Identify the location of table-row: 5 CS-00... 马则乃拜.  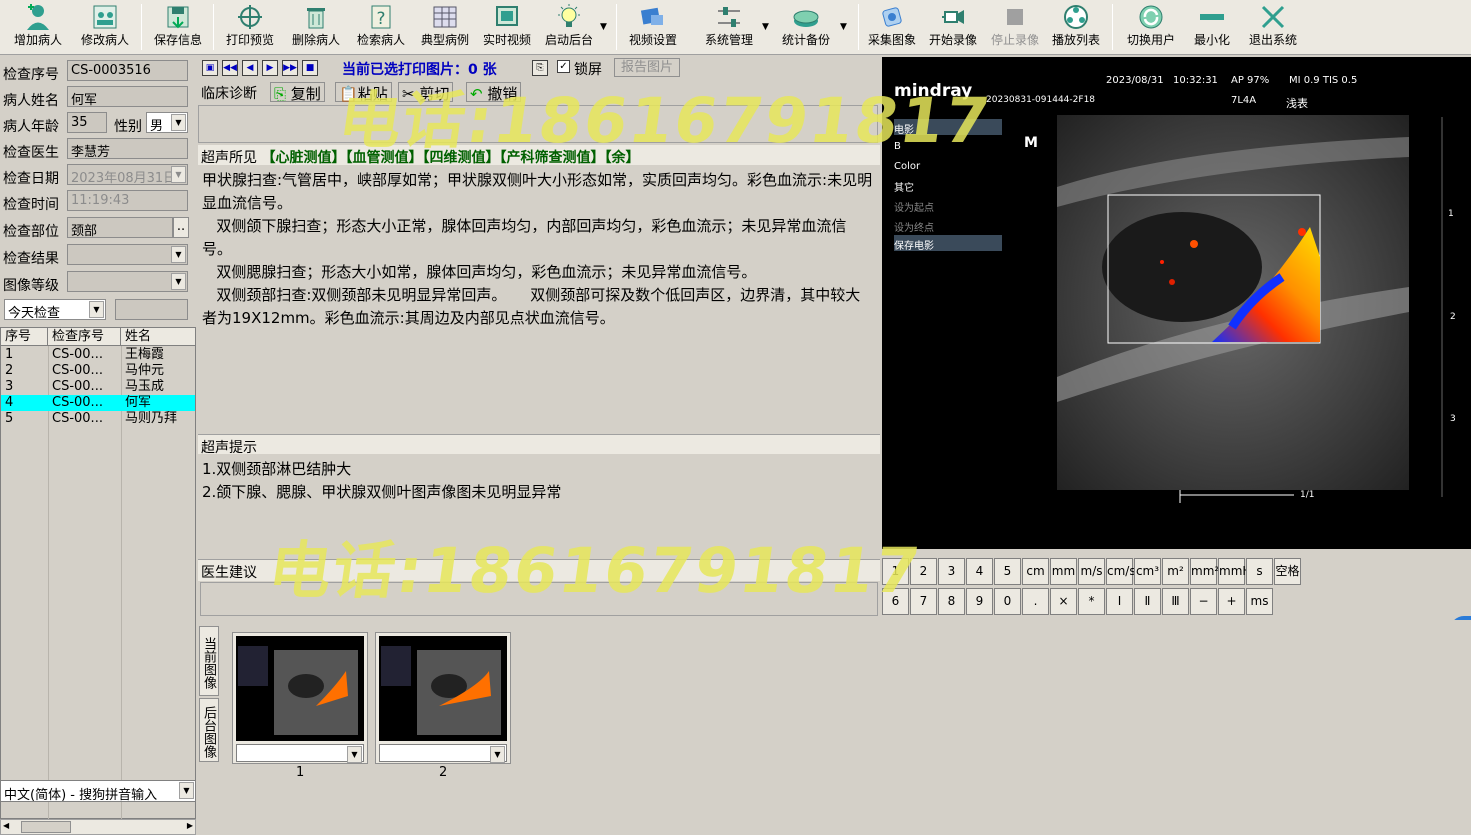
(98, 419).